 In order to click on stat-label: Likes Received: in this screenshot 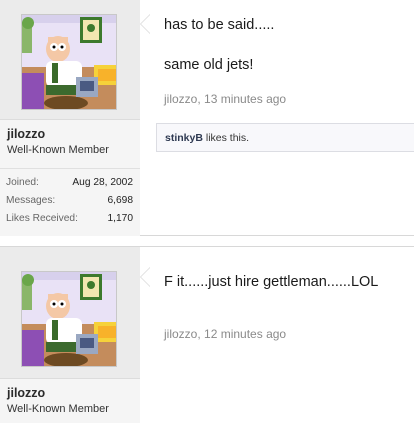, I will do `click(42, 218)`.